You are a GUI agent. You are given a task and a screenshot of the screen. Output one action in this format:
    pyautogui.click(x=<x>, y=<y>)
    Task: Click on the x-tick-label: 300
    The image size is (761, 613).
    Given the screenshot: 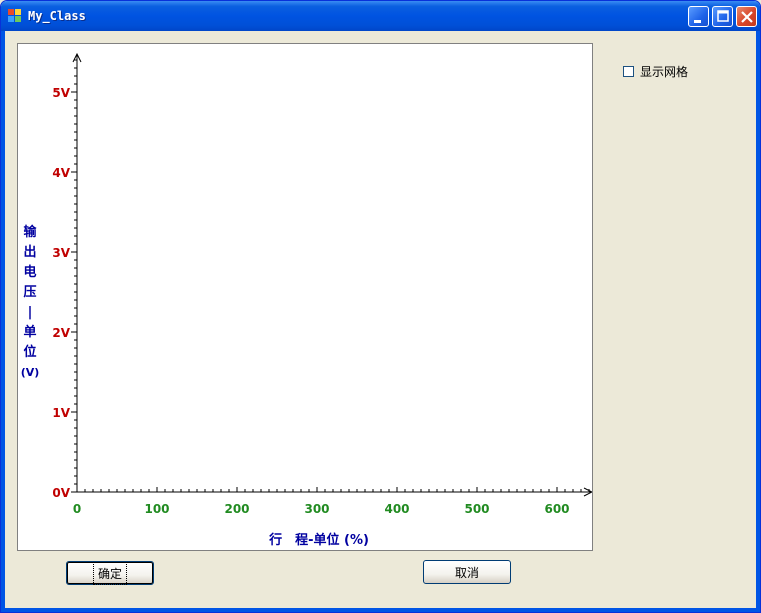 What is the action you would take?
    pyautogui.click(x=316, y=509)
    